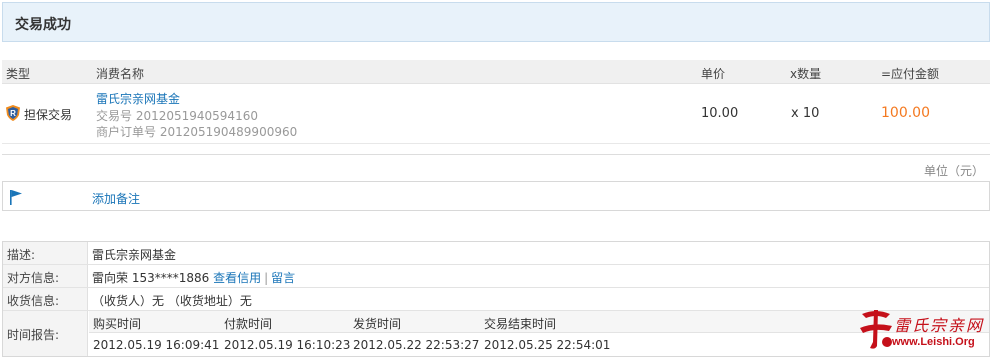 The width and height of the screenshot is (992, 358). What do you see at coordinates (496, 276) in the screenshot?
I see `info-row-party: 对方信息: 雷向荣 153****1886 查看信用 | 留言` at bounding box center [496, 276].